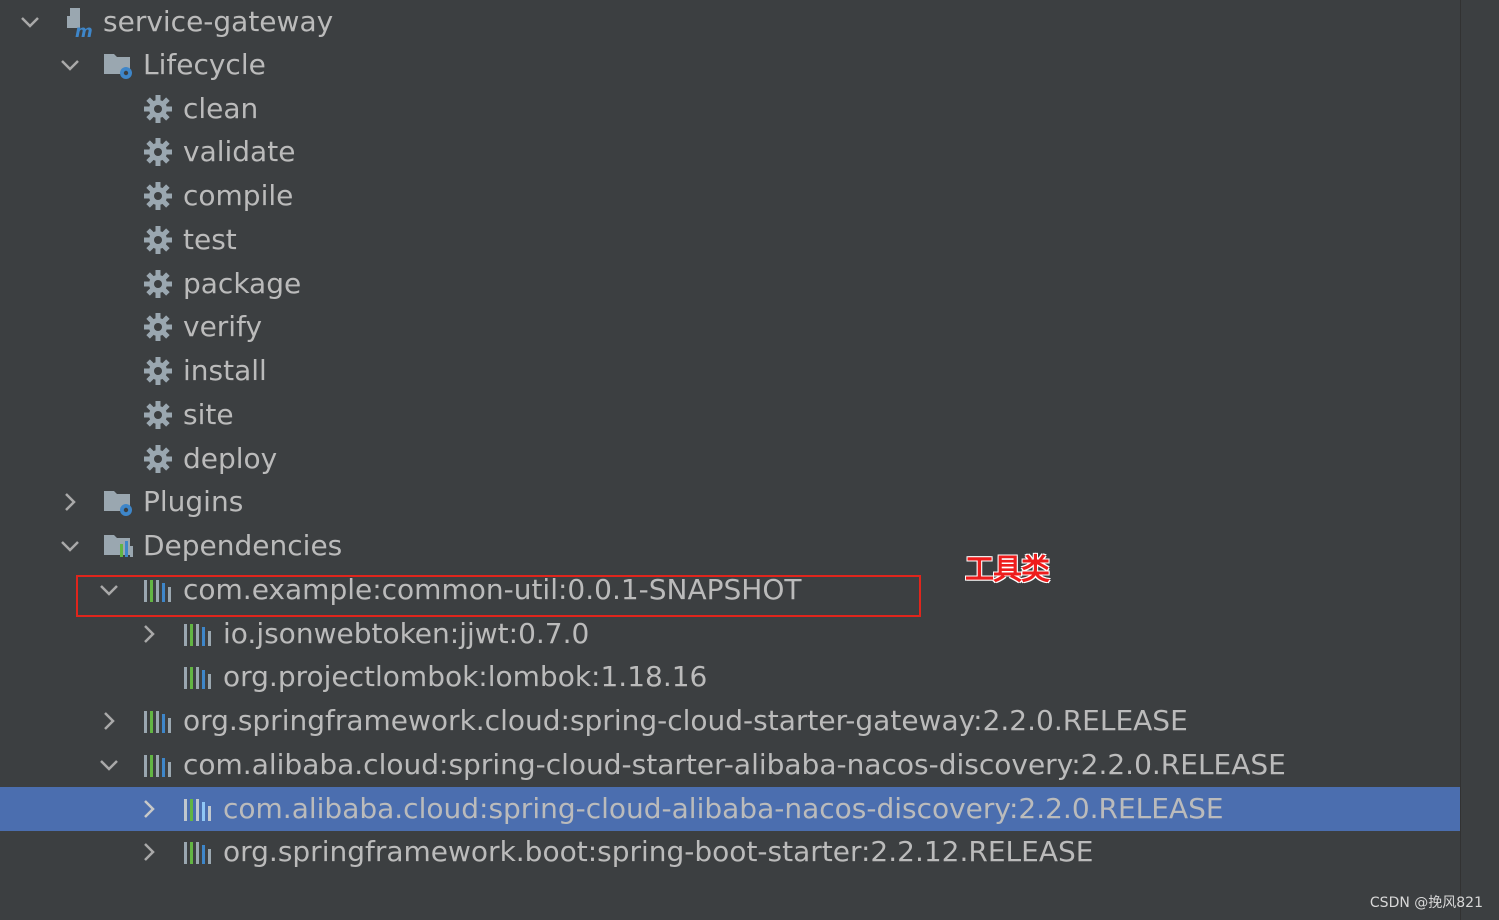 The height and width of the screenshot is (920, 1499). I want to click on goal-label: site, so click(208, 414).